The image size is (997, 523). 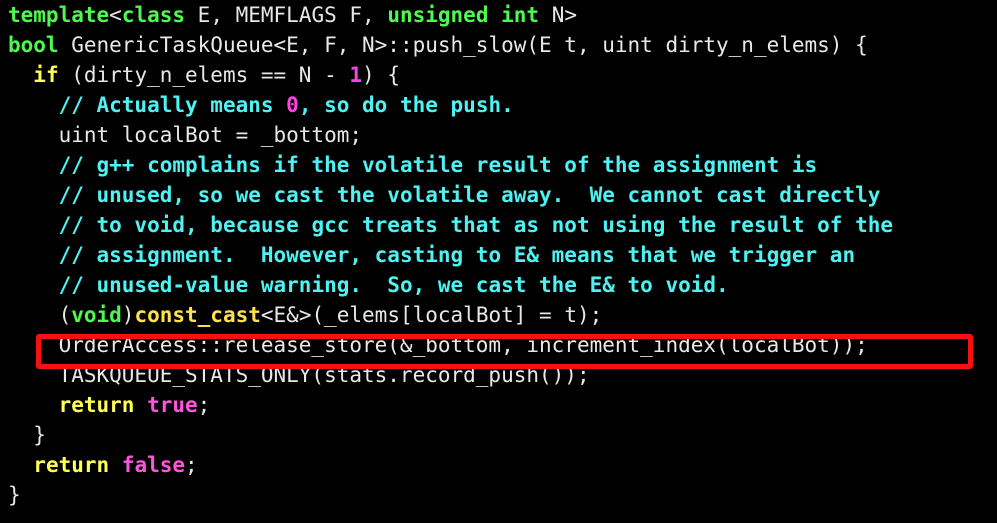 I want to click on code-token-keyword: bool, so click(x=33, y=45).